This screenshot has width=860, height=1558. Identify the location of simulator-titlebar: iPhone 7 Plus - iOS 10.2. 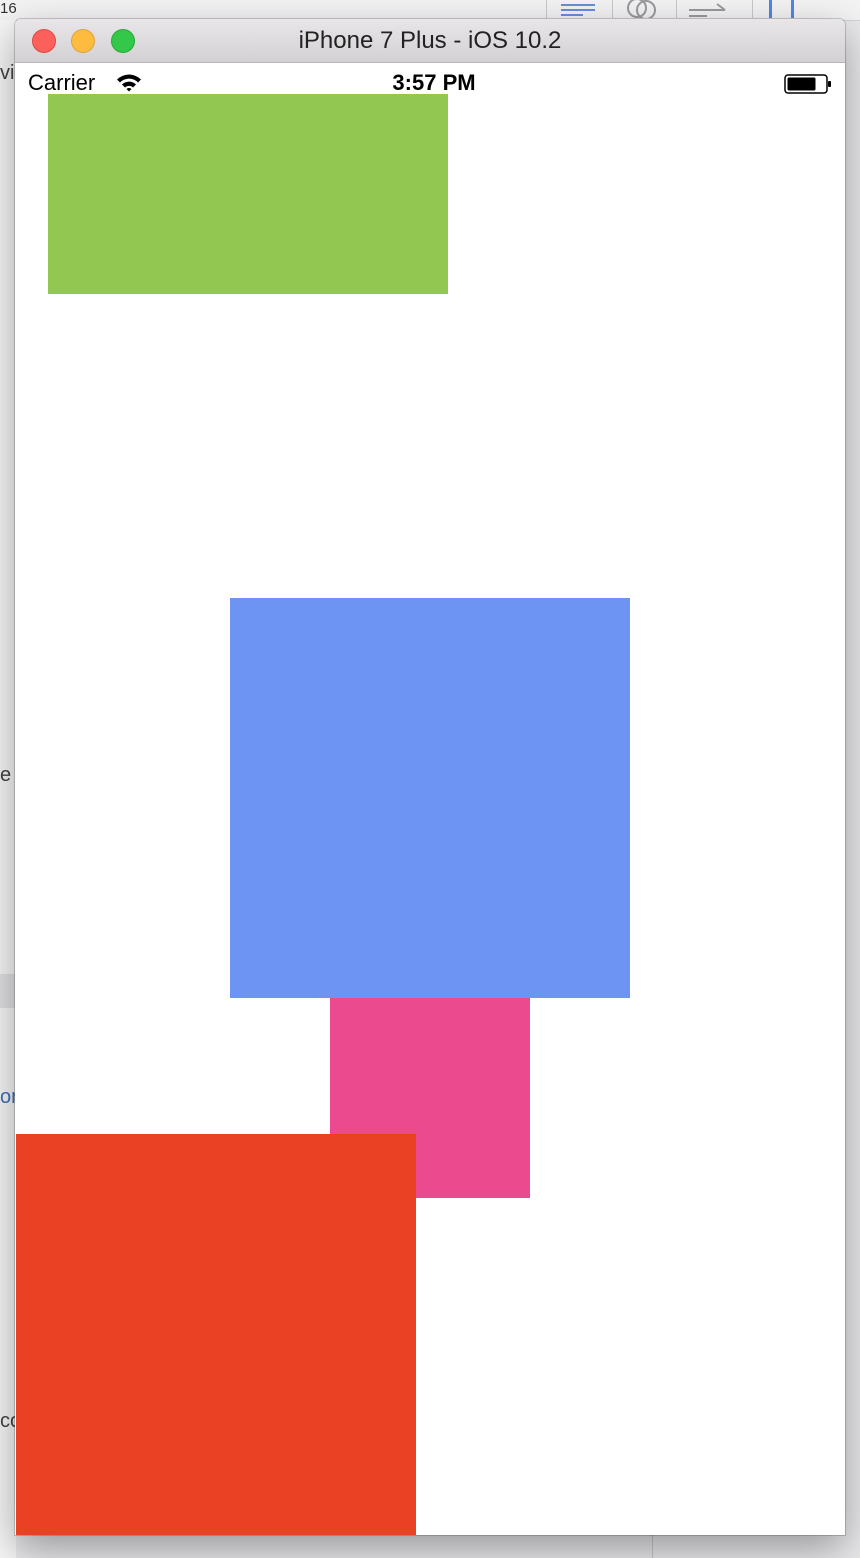
(430, 41).